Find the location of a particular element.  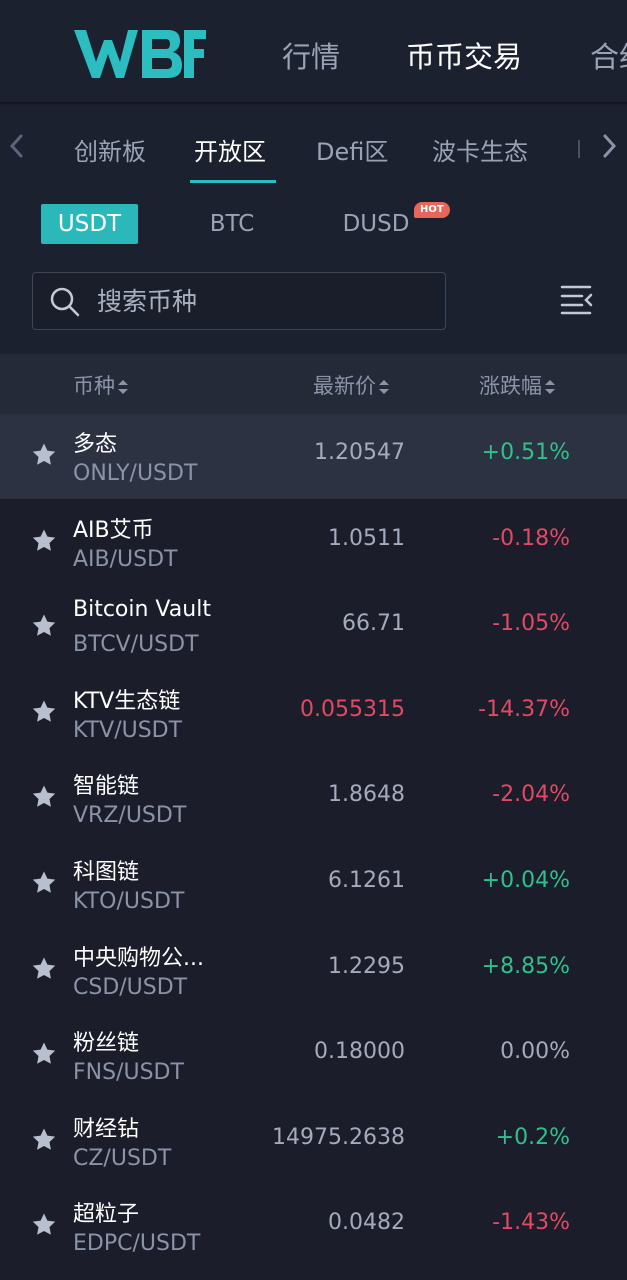

quote-tab-usdt: USDT is located at coordinates (89, 224).